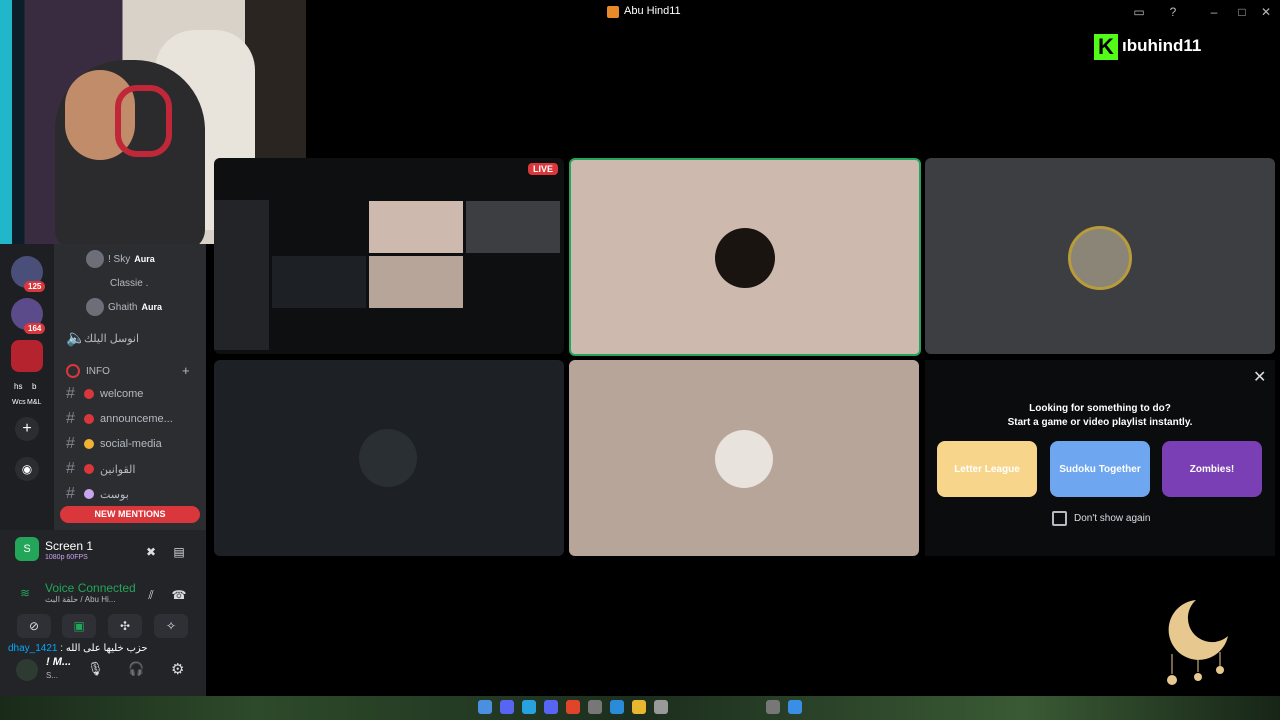  What do you see at coordinates (27, 549) in the screenshot?
I see `screen-share-icon: S` at bounding box center [27, 549].